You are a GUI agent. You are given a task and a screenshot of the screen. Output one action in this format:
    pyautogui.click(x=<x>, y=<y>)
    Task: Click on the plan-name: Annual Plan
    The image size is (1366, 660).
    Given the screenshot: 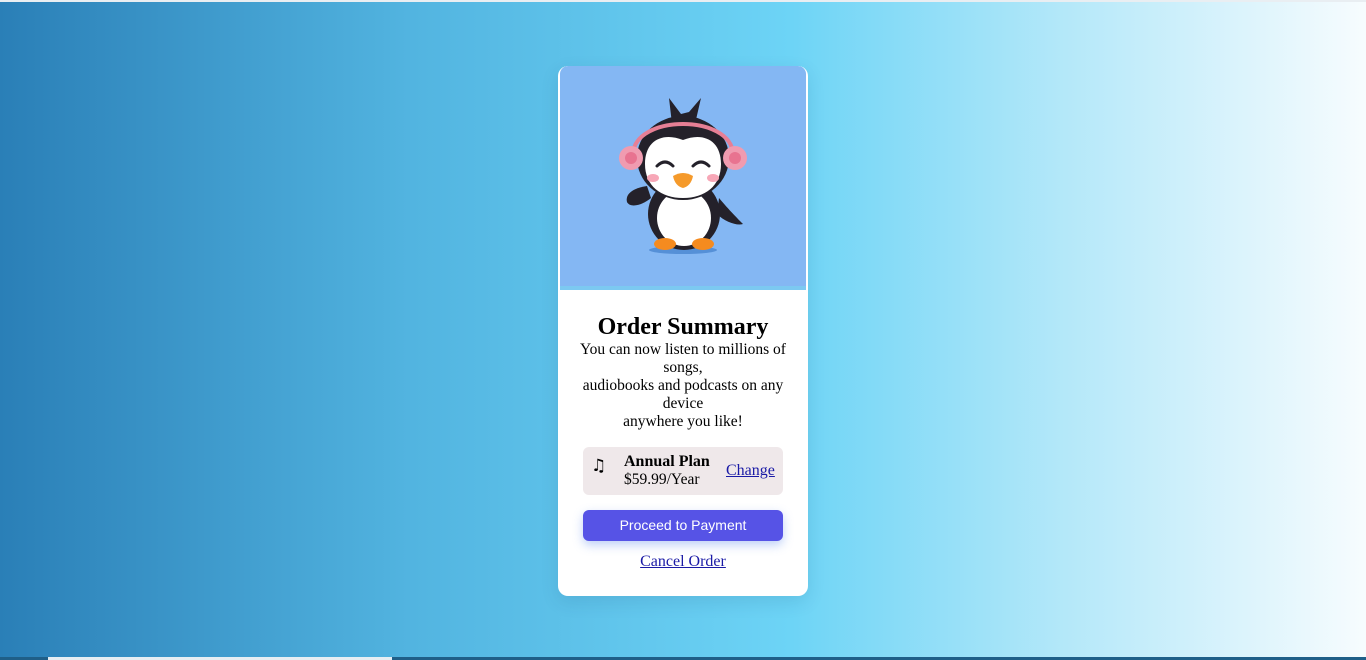 What is the action you would take?
    pyautogui.click(x=667, y=461)
    